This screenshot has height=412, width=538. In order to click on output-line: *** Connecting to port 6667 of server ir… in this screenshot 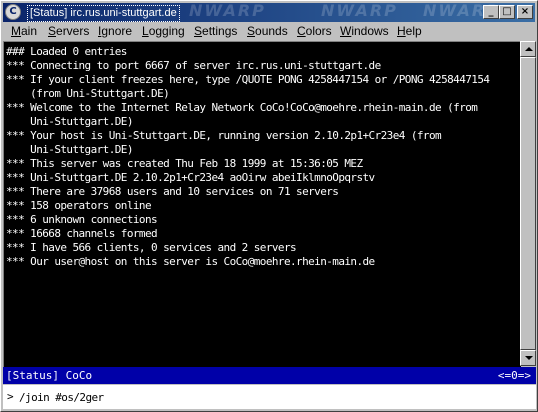, I will do `click(193, 65)`.